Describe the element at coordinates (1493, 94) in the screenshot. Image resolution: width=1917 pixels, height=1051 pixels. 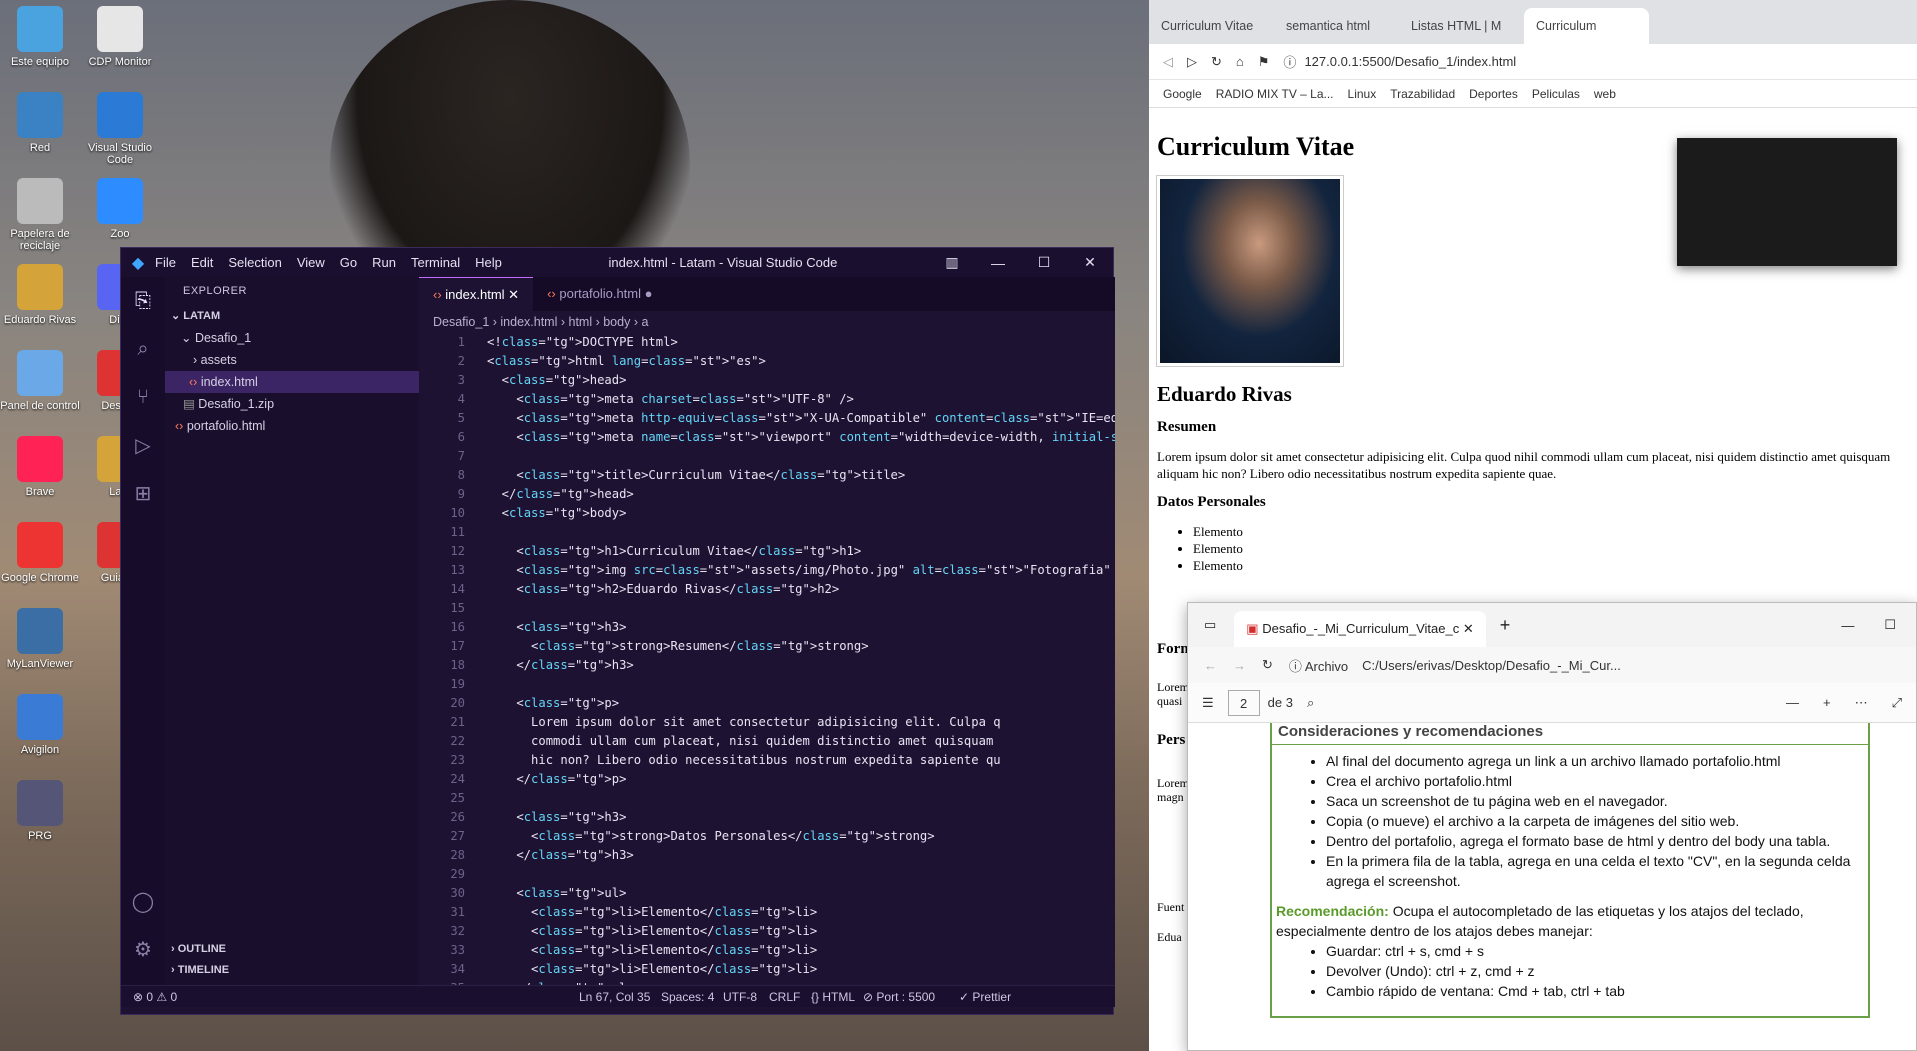
I see `bookmark-item: Deportes` at that location.